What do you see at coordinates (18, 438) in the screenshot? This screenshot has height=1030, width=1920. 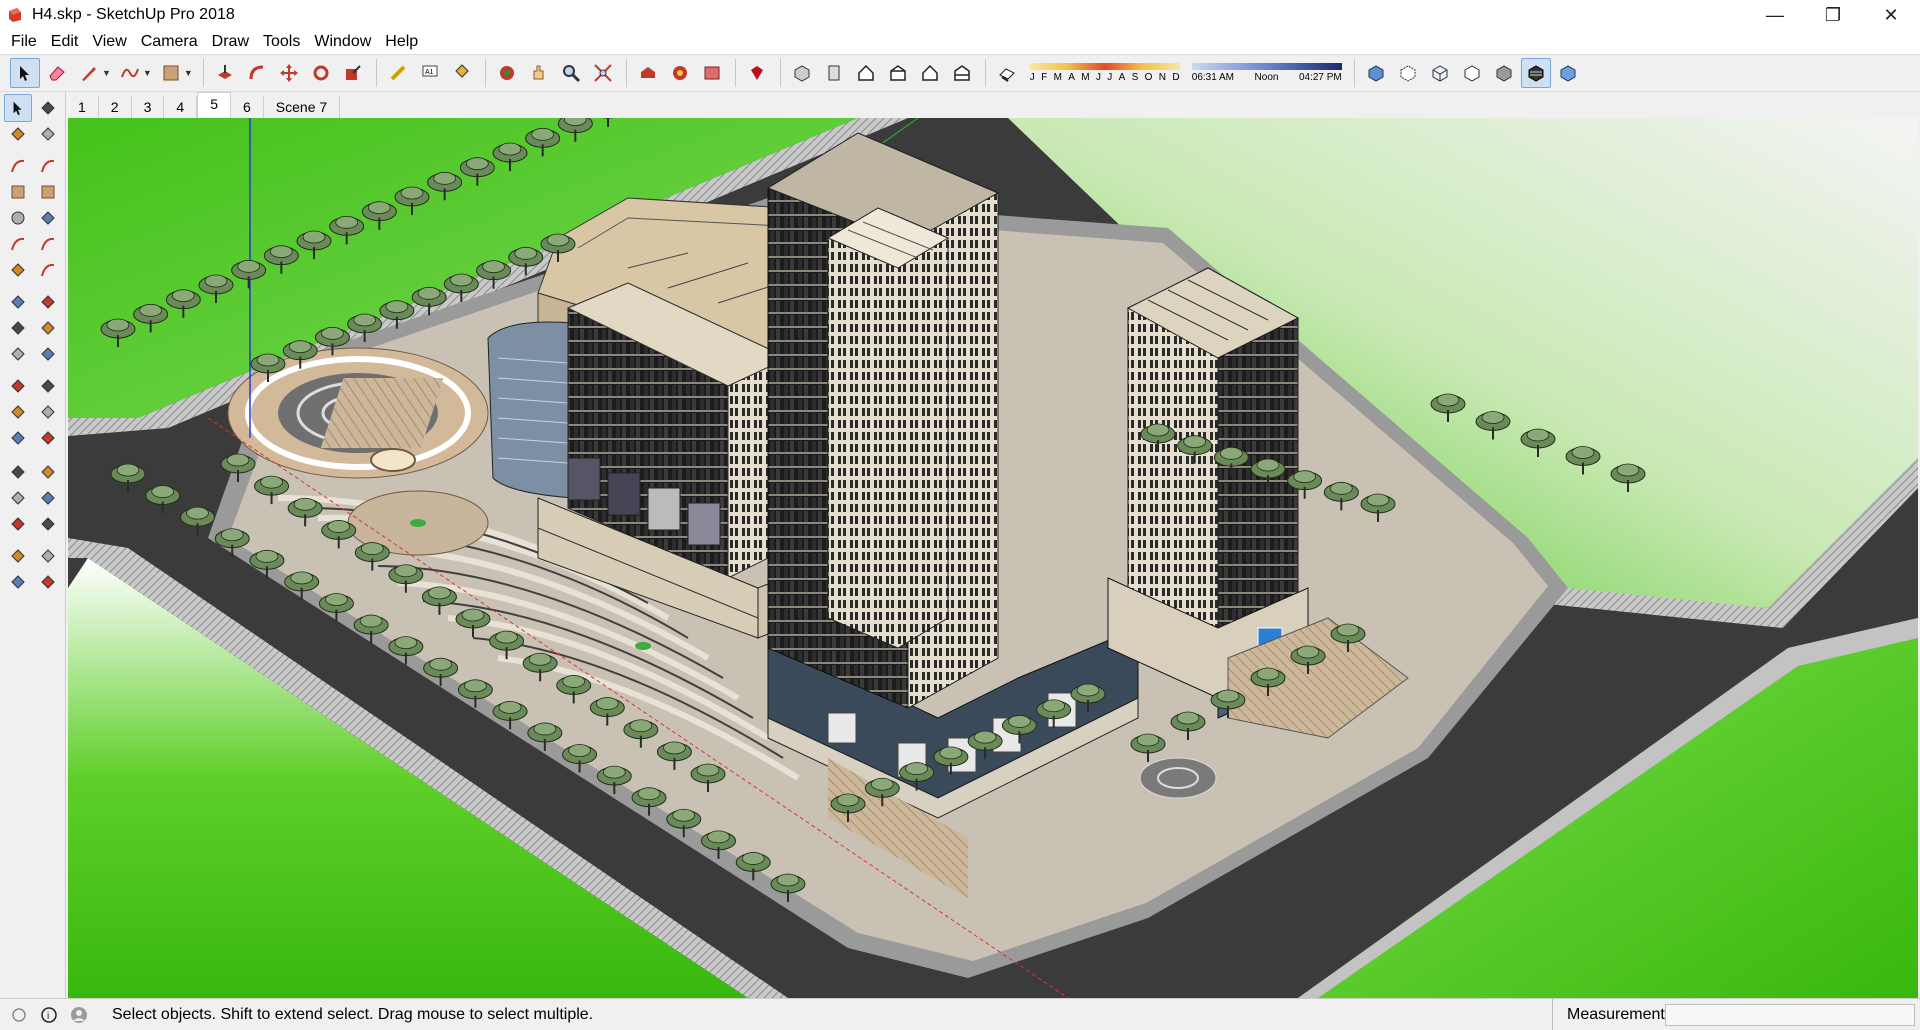 I see `axes-icon` at bounding box center [18, 438].